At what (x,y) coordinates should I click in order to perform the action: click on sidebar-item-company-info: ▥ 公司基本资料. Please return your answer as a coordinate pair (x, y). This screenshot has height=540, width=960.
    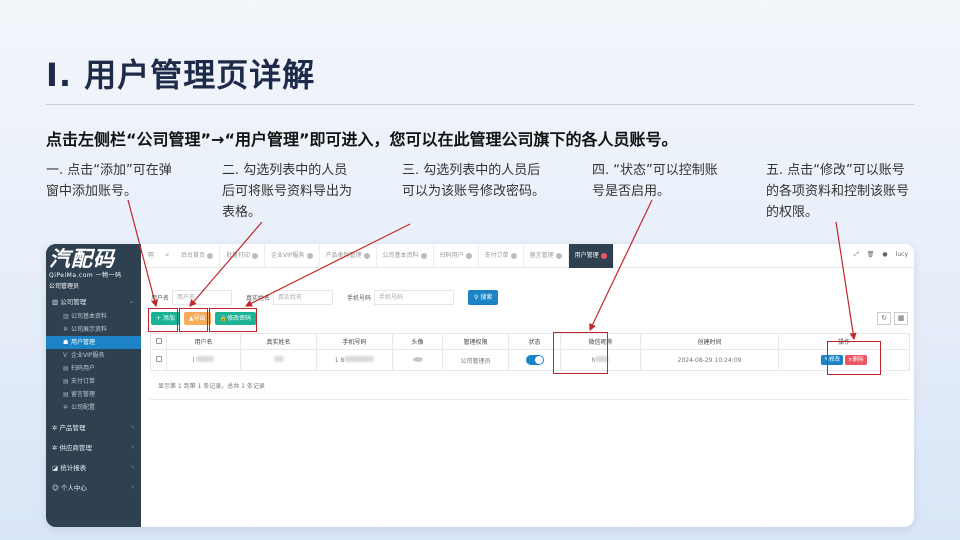
    Looking at the image, I should click on (93, 316).